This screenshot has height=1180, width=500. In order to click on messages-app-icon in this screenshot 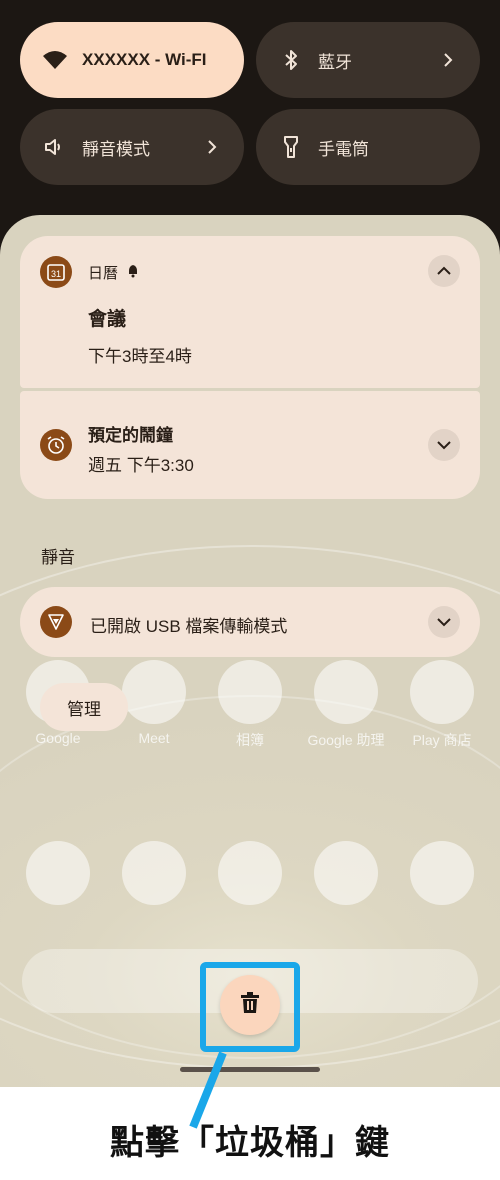, I will do `click(154, 873)`.